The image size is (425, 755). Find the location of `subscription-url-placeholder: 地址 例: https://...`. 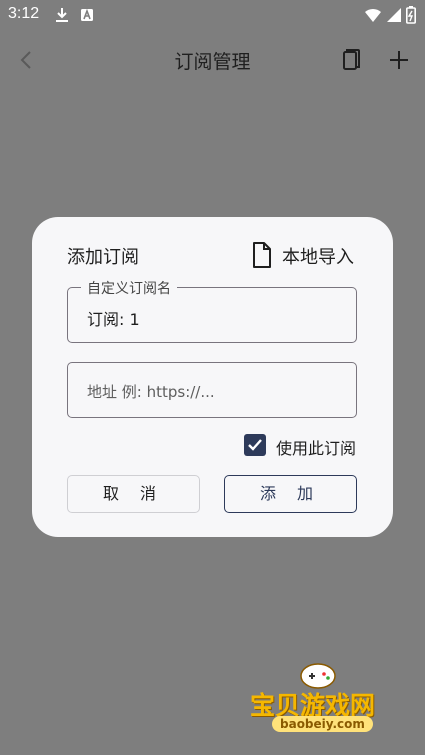

subscription-url-placeholder: 地址 例: https://... is located at coordinates (151, 392).